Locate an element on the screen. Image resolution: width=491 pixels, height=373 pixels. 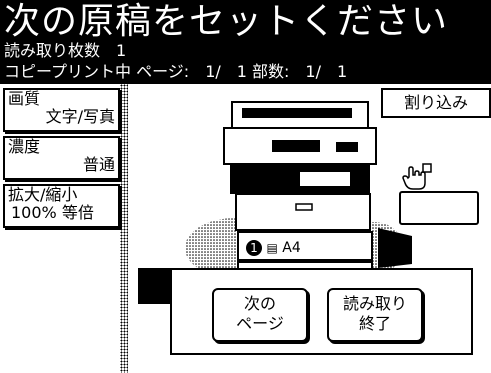
image-quality-label: 画質 is located at coordinates (24, 98).